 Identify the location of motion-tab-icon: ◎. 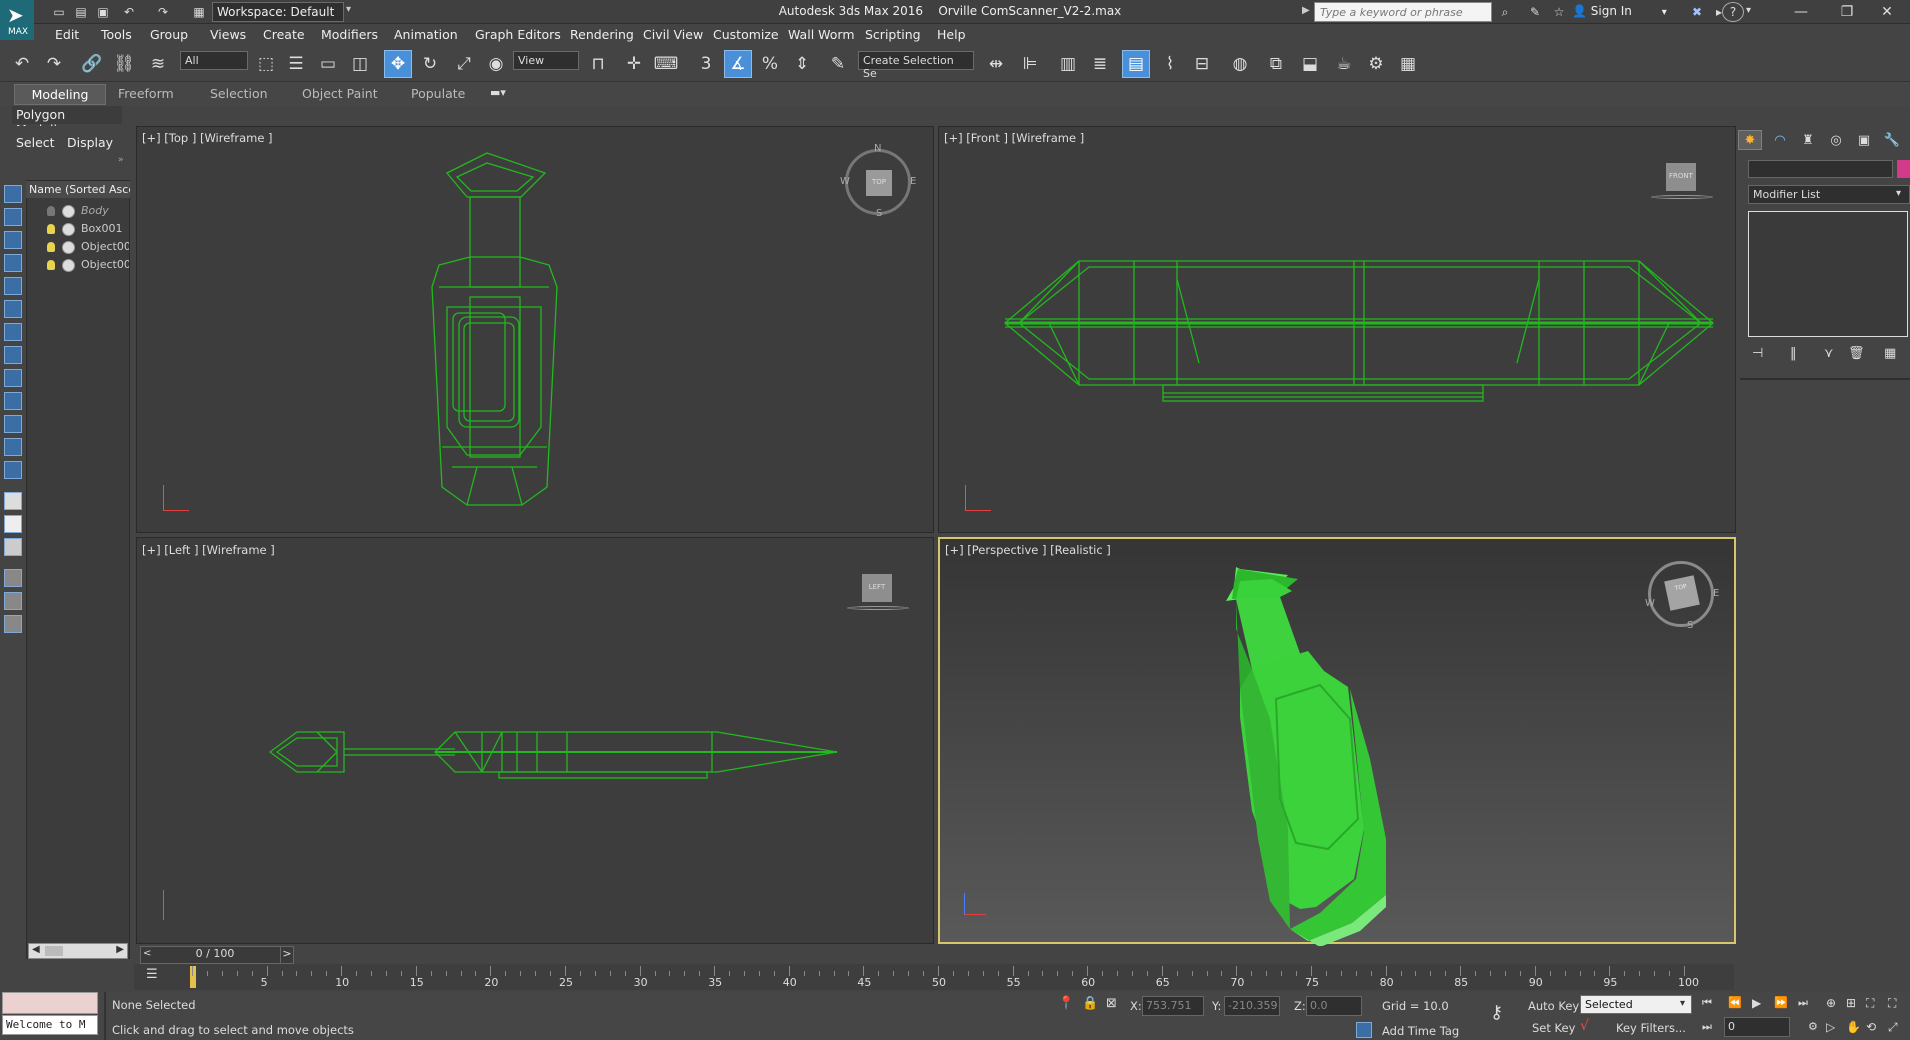
(1836, 140).